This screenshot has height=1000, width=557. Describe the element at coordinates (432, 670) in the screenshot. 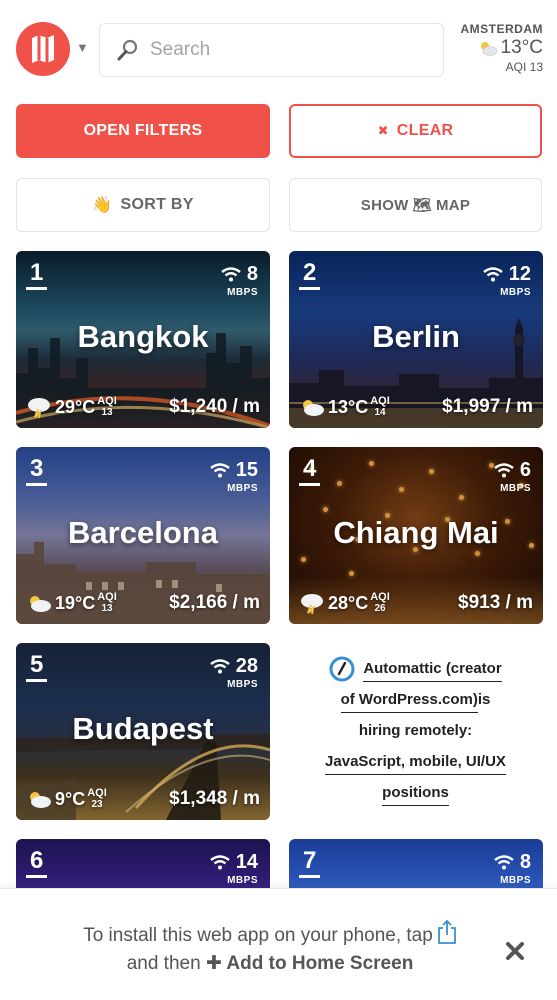

I see `sponsor-line-1: Automattic (creator` at that location.